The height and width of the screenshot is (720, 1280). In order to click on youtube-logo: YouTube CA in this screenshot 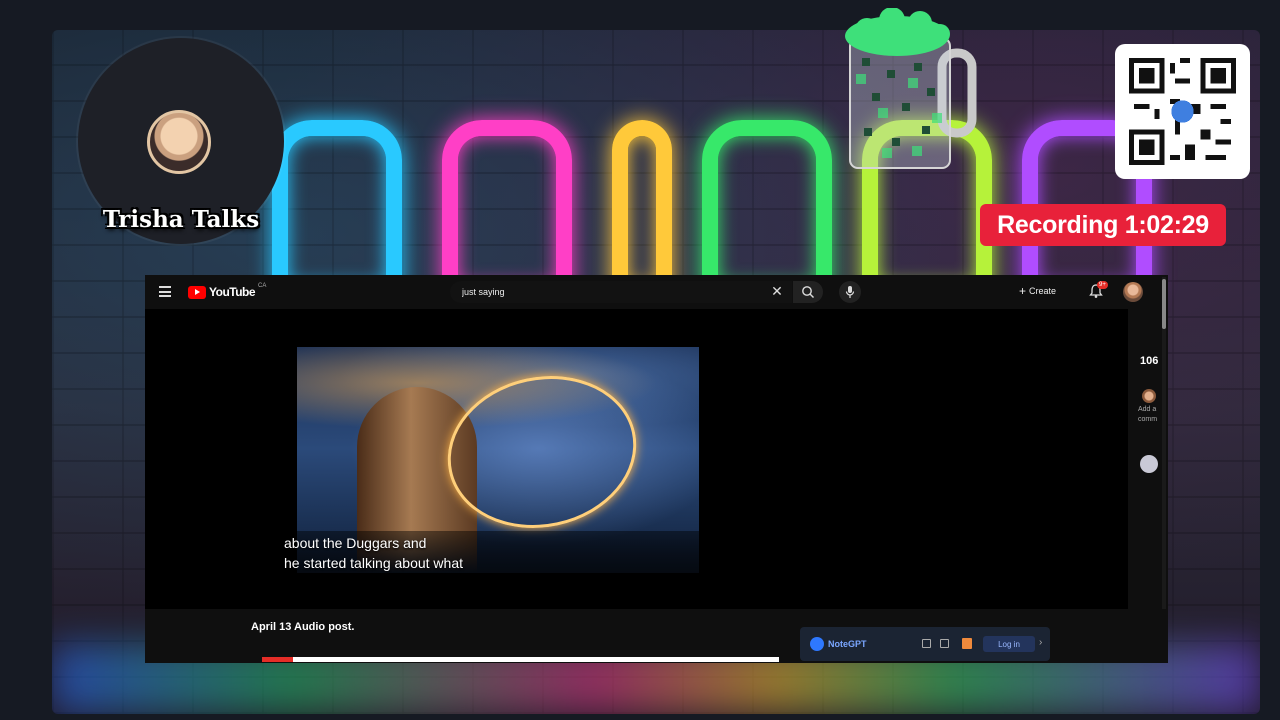, I will do `click(227, 291)`.